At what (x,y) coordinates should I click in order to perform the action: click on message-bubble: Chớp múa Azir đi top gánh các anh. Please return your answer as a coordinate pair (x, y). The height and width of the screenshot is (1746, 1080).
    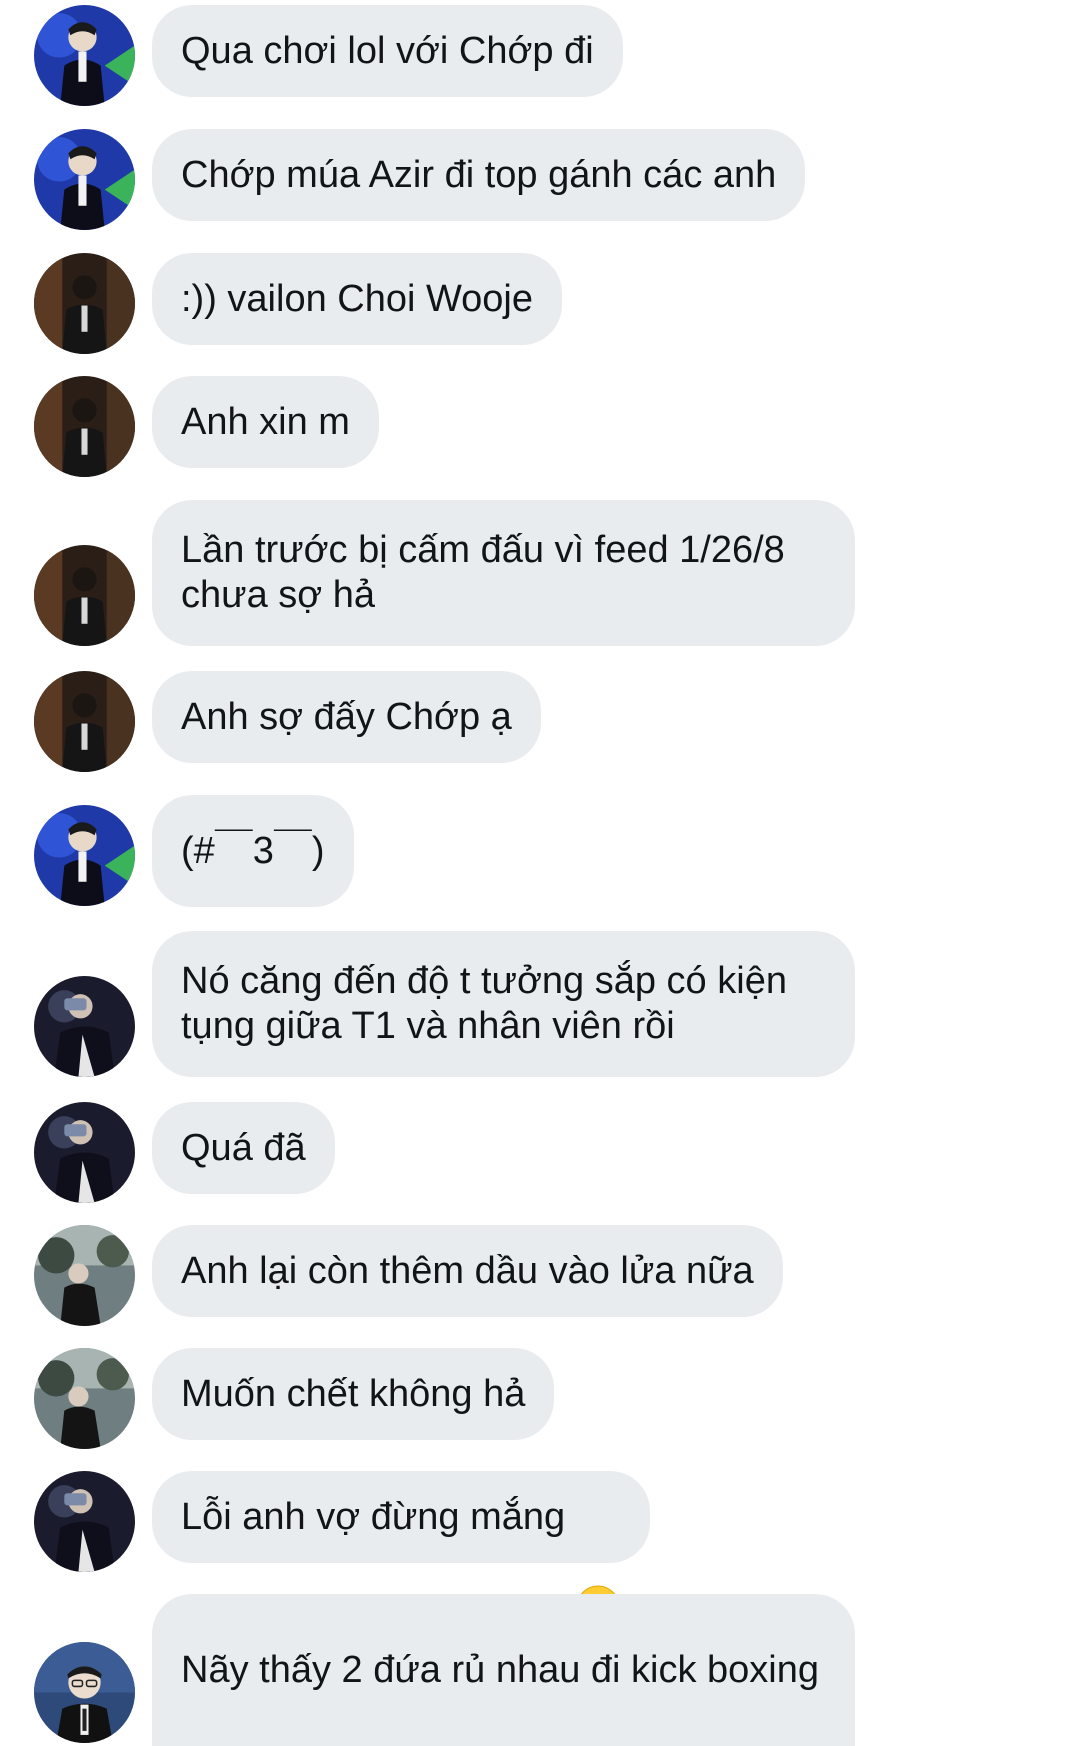
    Looking at the image, I should click on (479, 175).